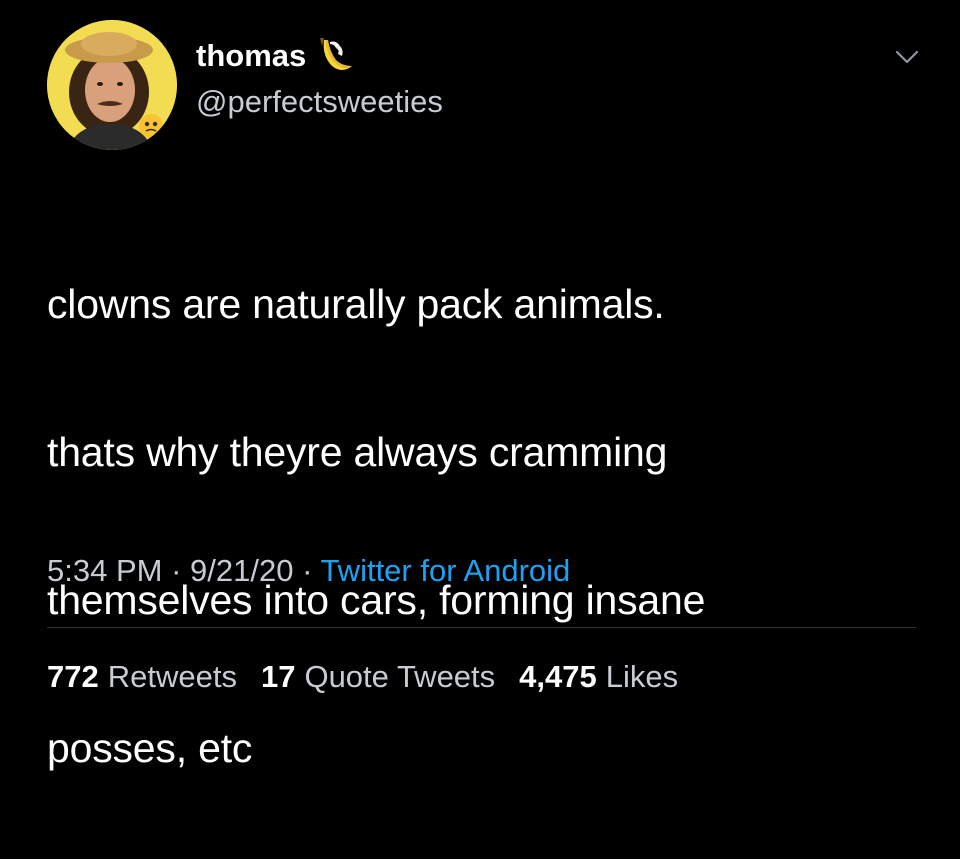 The width and height of the screenshot is (960, 859). Describe the element at coordinates (356, 304) in the screenshot. I see `tweet-text-line: clowns are naturally pack animals.` at that location.